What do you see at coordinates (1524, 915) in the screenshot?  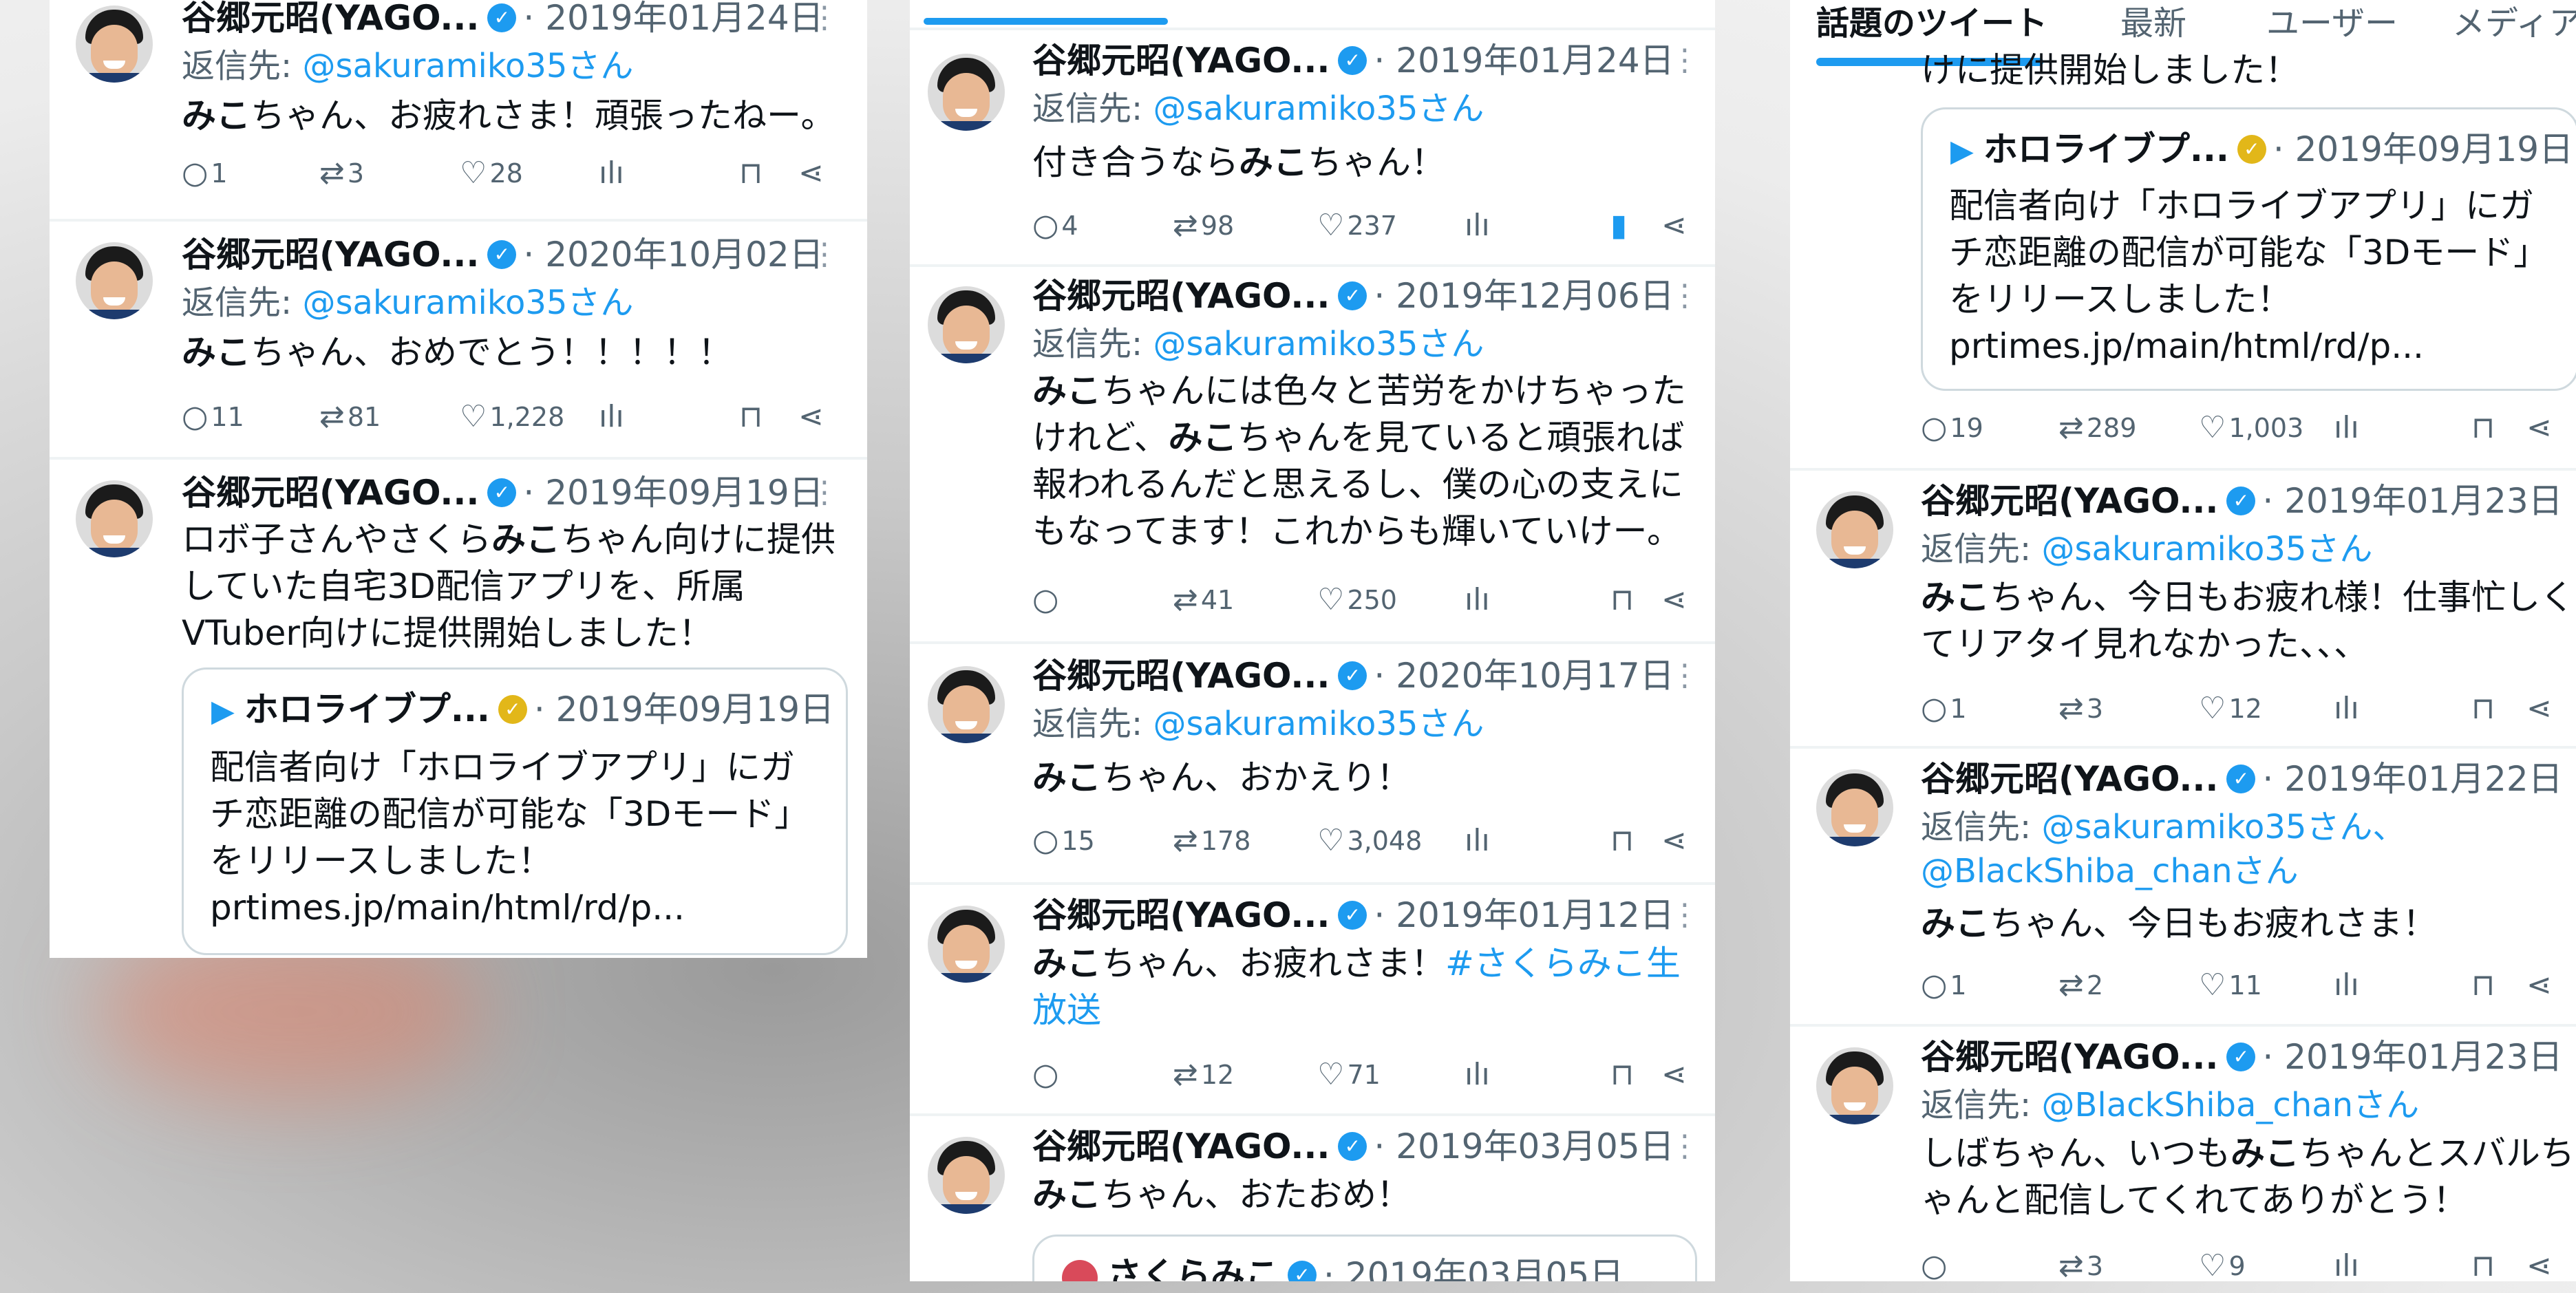 I see `tweet-date: · 2019年01月12日` at bounding box center [1524, 915].